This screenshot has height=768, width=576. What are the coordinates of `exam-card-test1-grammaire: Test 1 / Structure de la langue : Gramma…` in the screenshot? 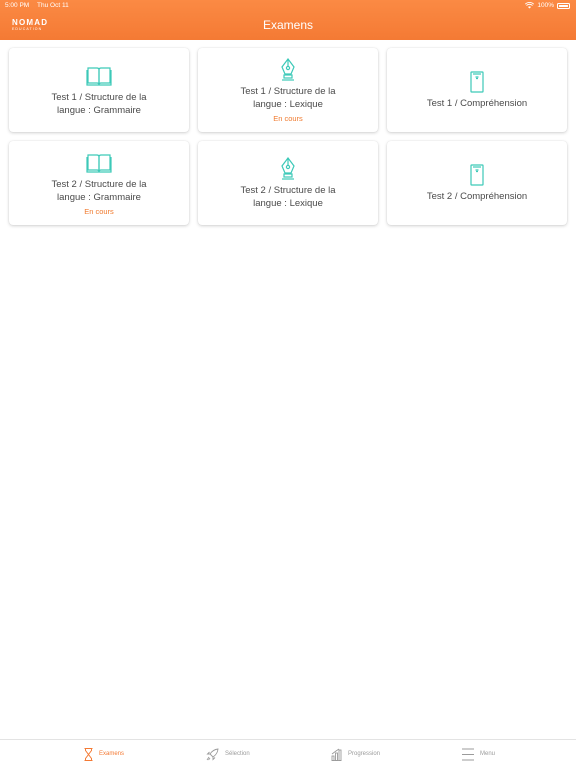 It's located at (99, 90).